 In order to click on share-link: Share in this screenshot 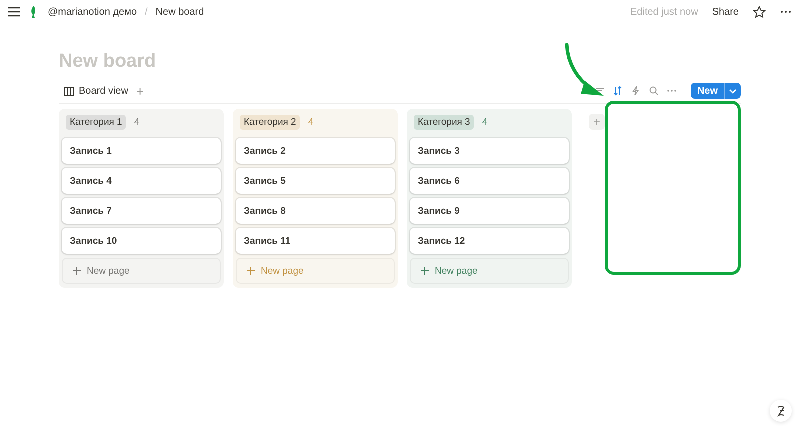, I will do `click(725, 12)`.